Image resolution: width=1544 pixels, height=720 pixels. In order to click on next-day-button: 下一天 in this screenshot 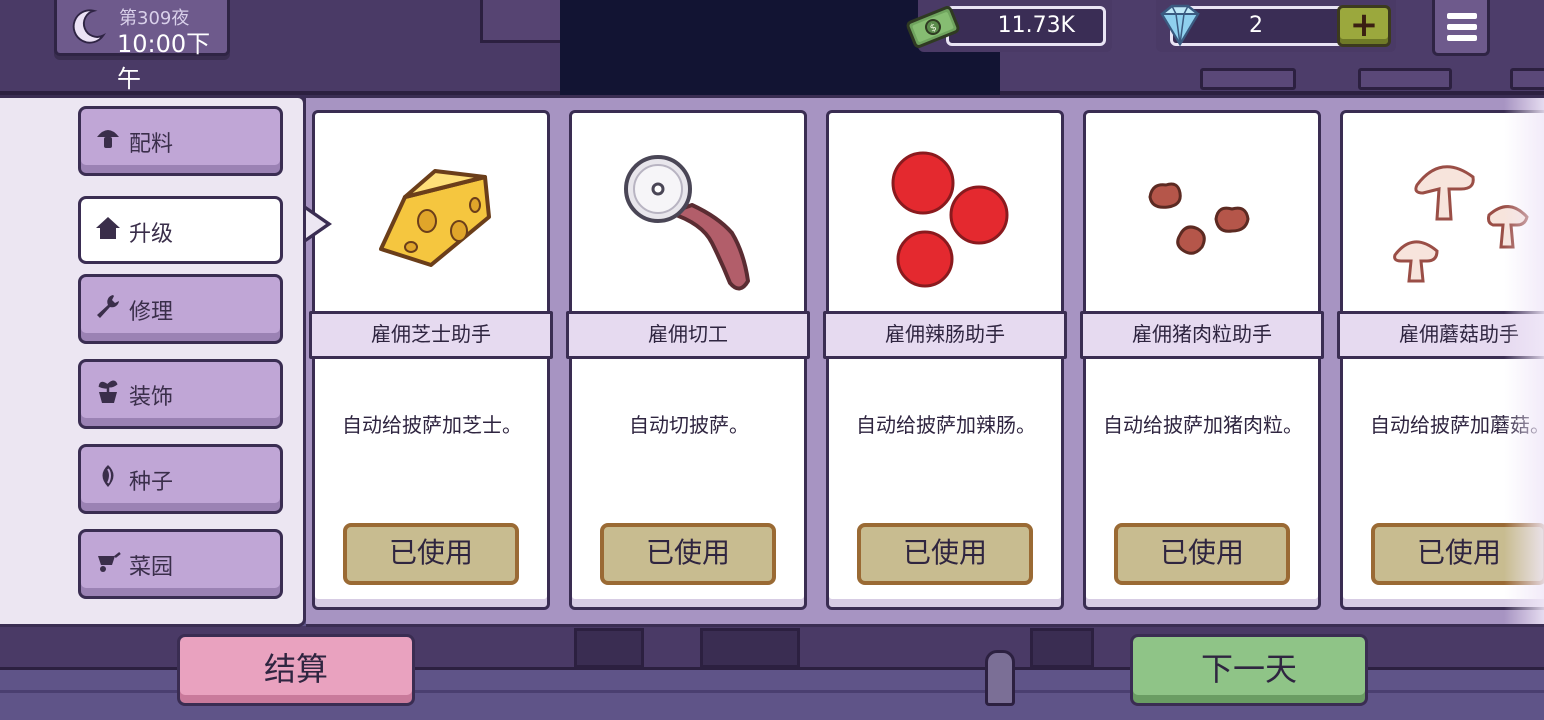, I will do `click(1249, 670)`.